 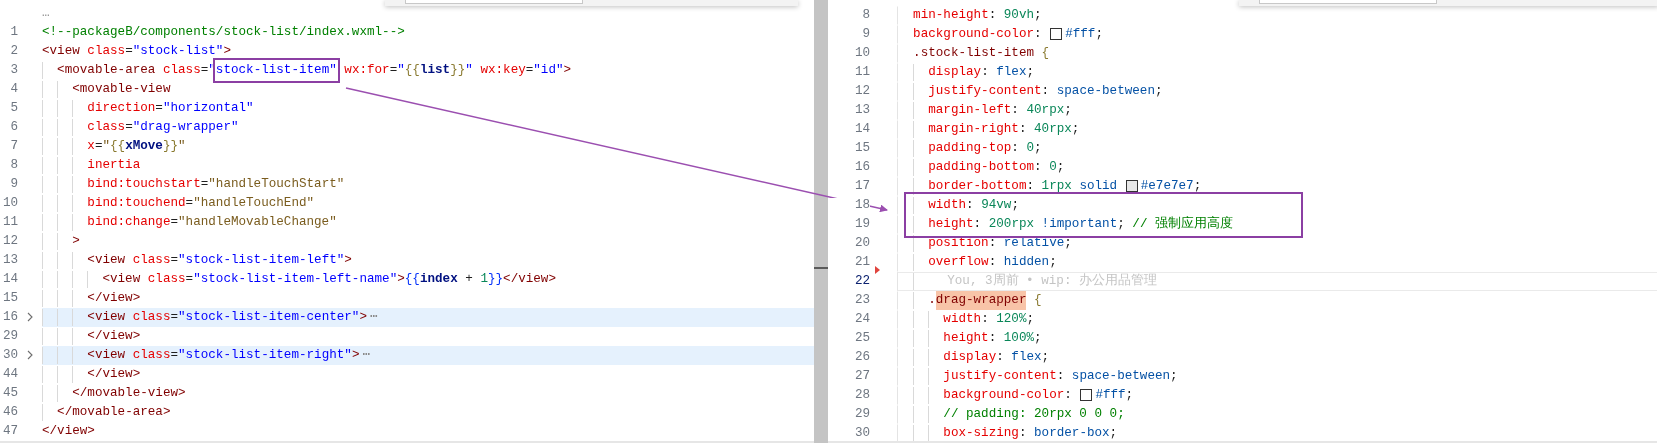 I want to click on code-text: <view class="stock-list">, so click(x=136, y=51).